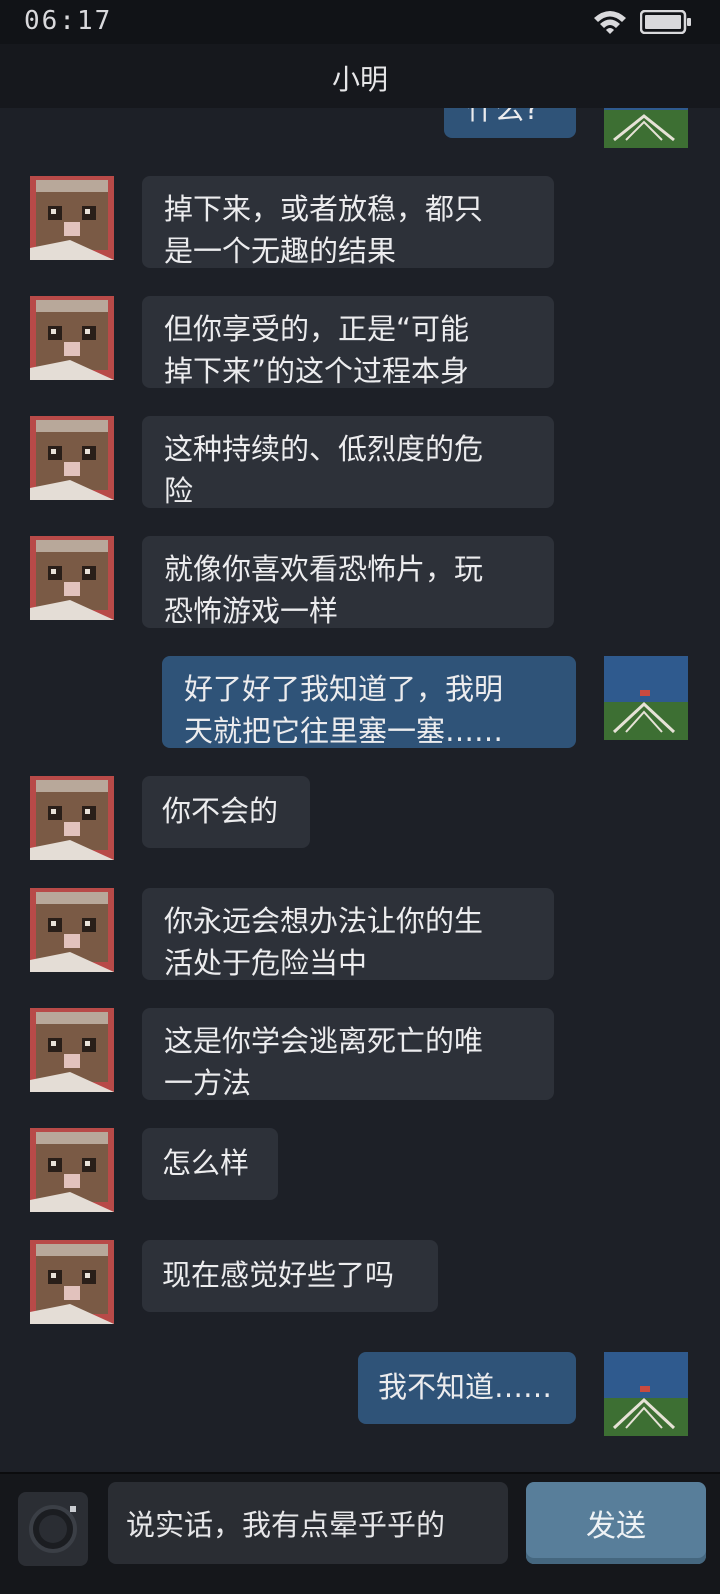 This screenshot has width=720, height=1594. I want to click on message-text-line: 你不会的, so click(220, 811).